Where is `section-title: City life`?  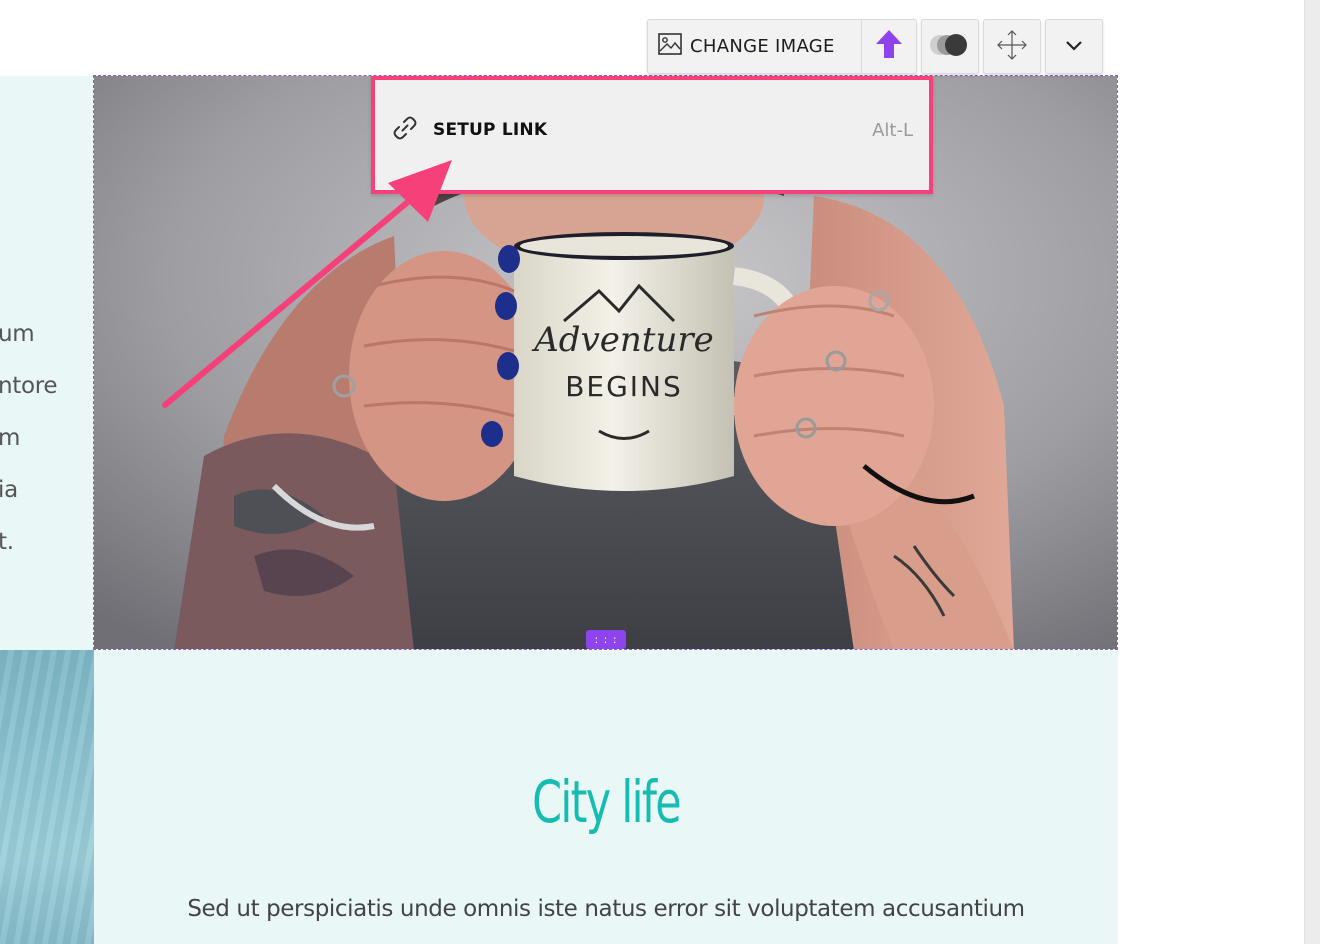 section-title: City life is located at coordinates (606, 802).